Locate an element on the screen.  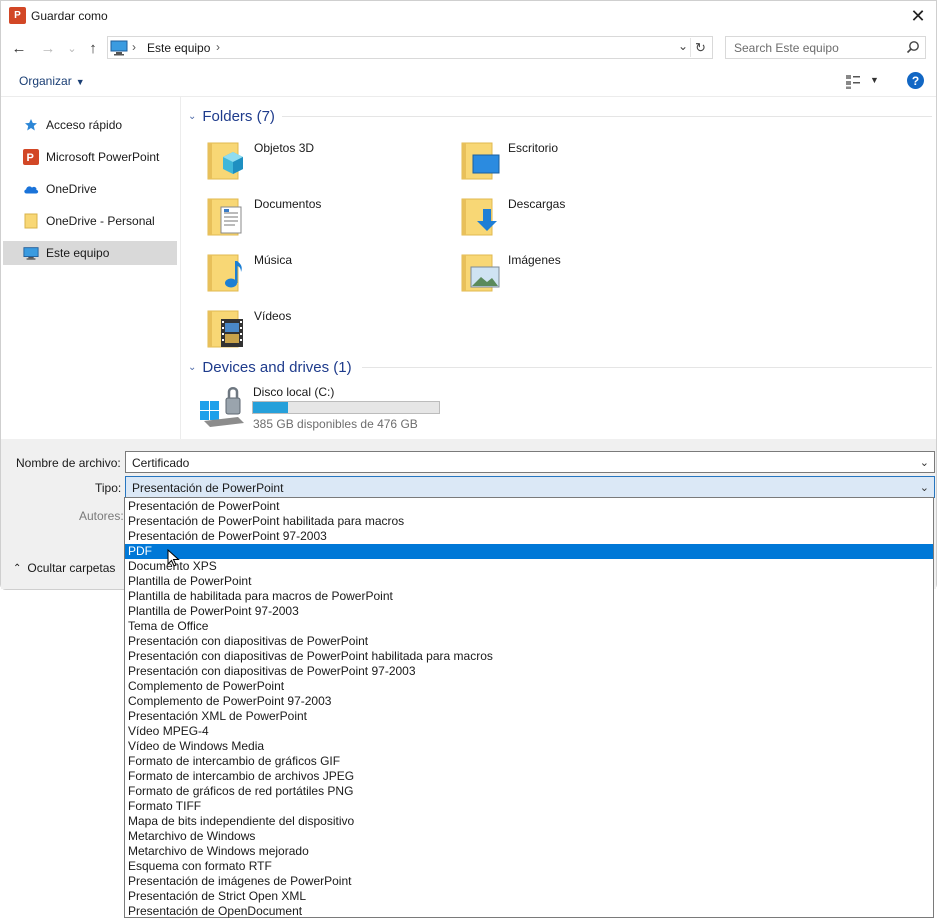
command-bar: Organizar ▼ ▼ ? is located at coordinates (468, 82).